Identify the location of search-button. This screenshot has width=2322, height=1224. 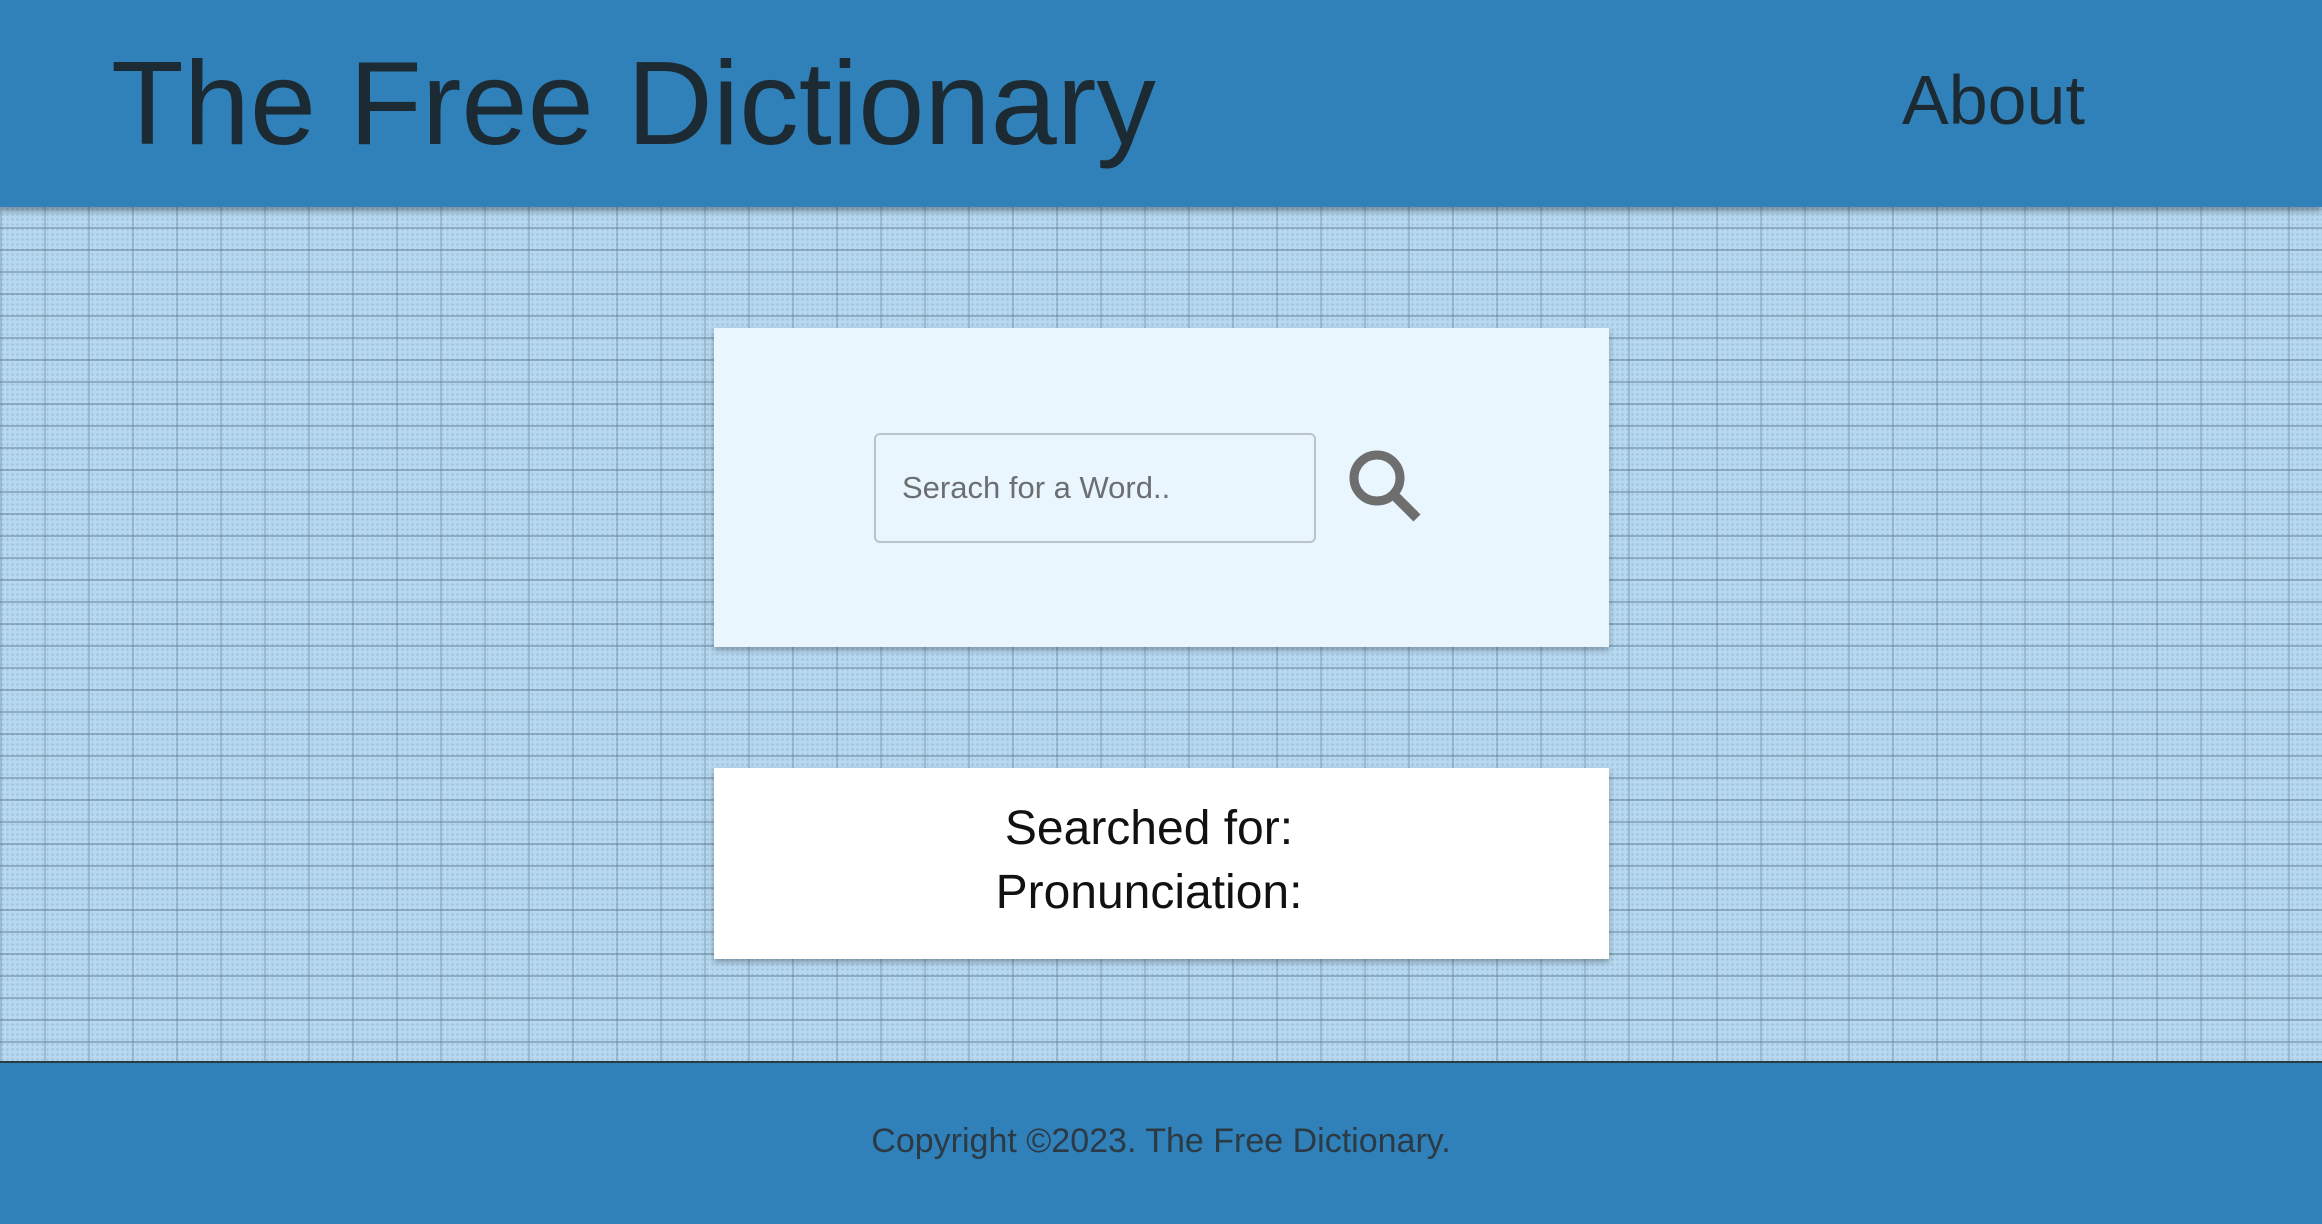
(1386, 488).